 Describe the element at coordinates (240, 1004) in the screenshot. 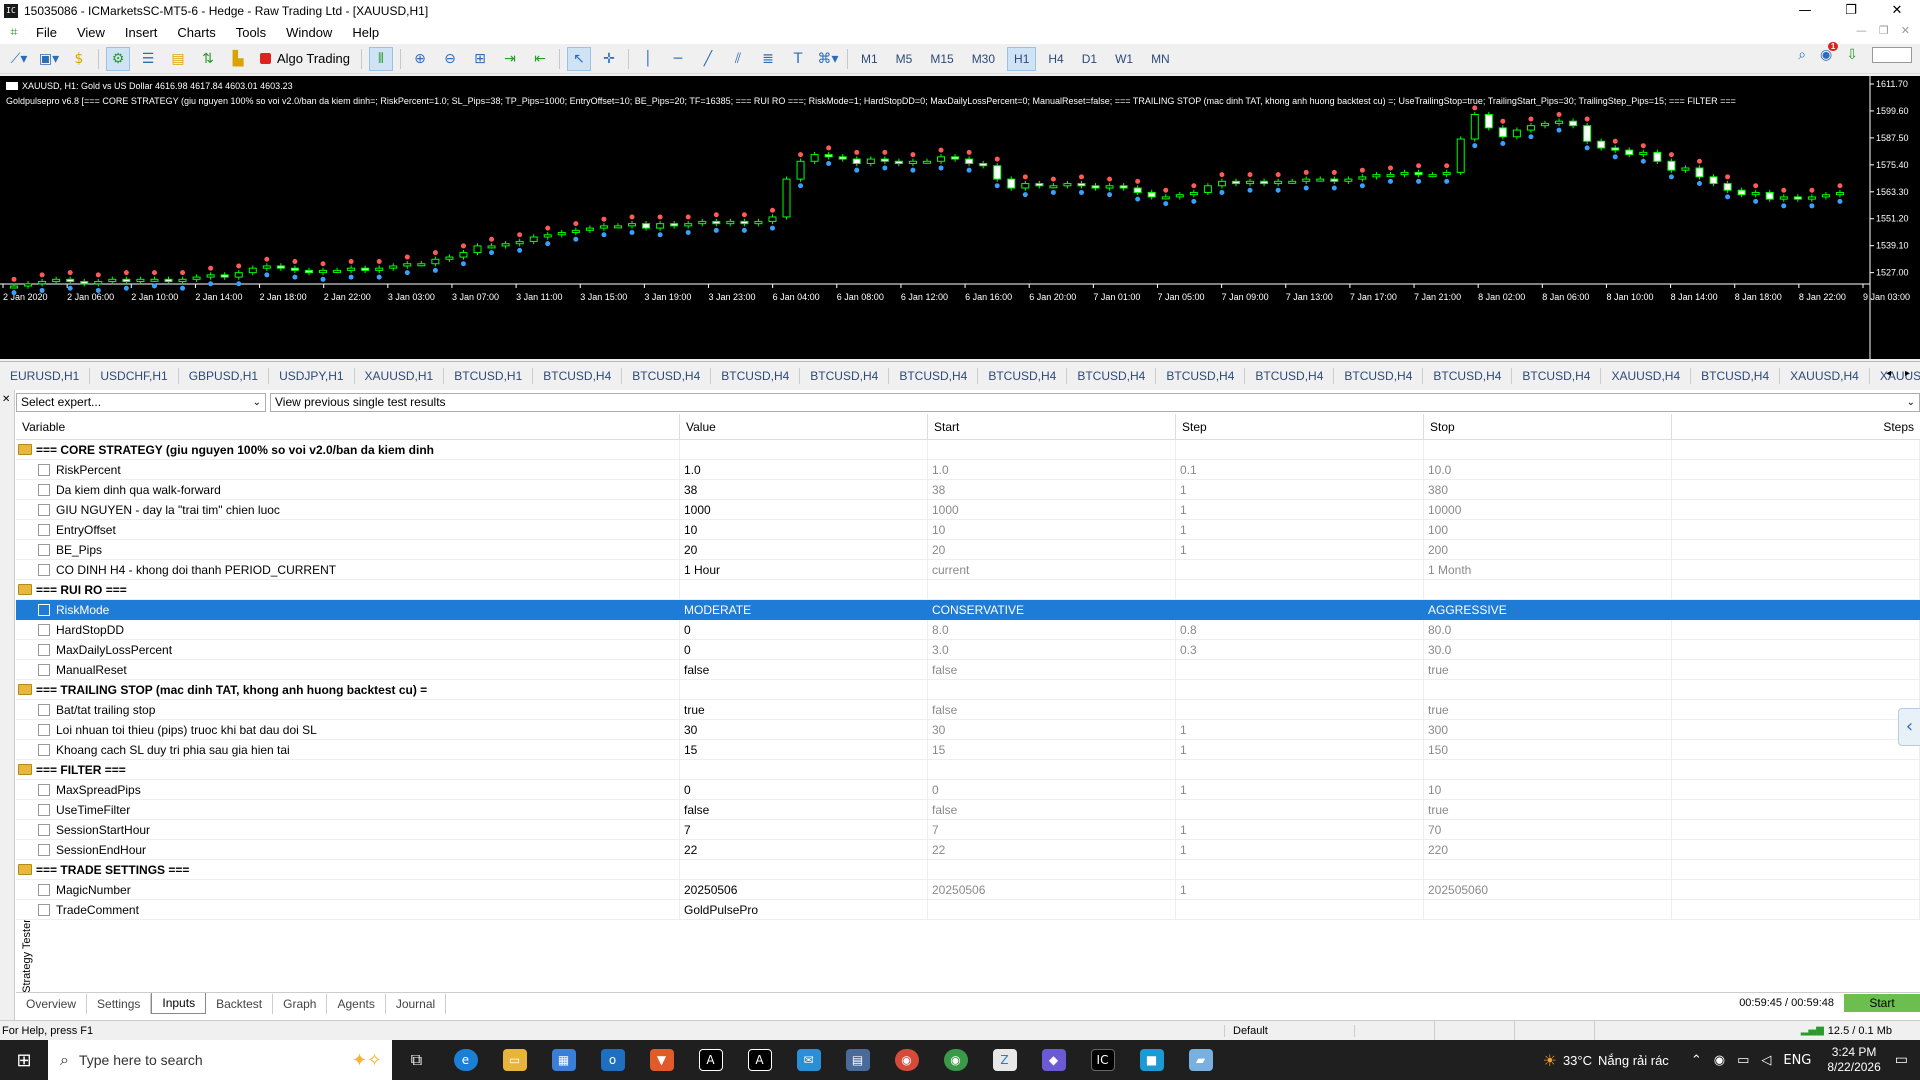

I see `tester-tab-backtest: Backtest` at that location.